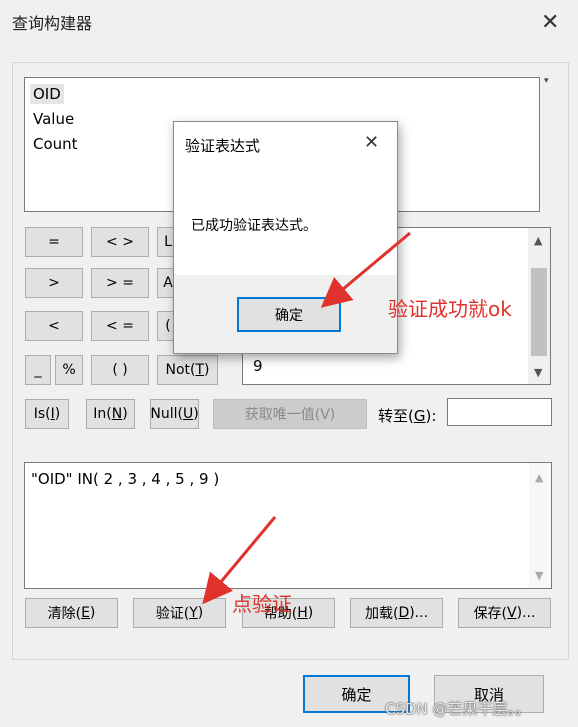  I want to click on in-button: In(N), so click(110, 414).